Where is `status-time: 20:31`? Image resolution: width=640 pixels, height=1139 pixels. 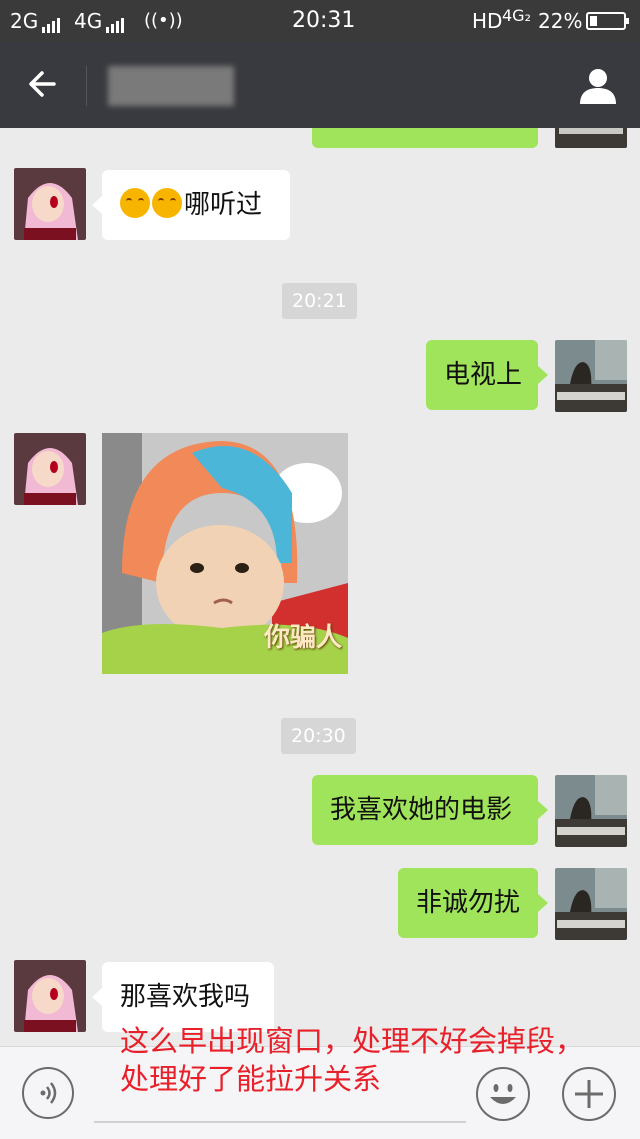
status-time: 20:31 is located at coordinates (324, 20).